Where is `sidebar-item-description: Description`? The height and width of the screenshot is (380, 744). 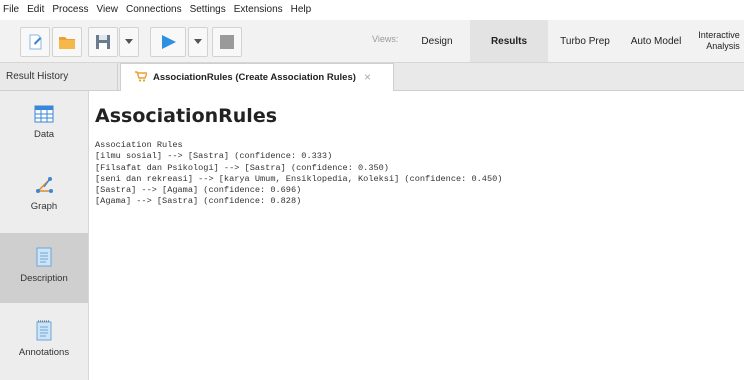
sidebar-item-description: Description is located at coordinates (44, 268).